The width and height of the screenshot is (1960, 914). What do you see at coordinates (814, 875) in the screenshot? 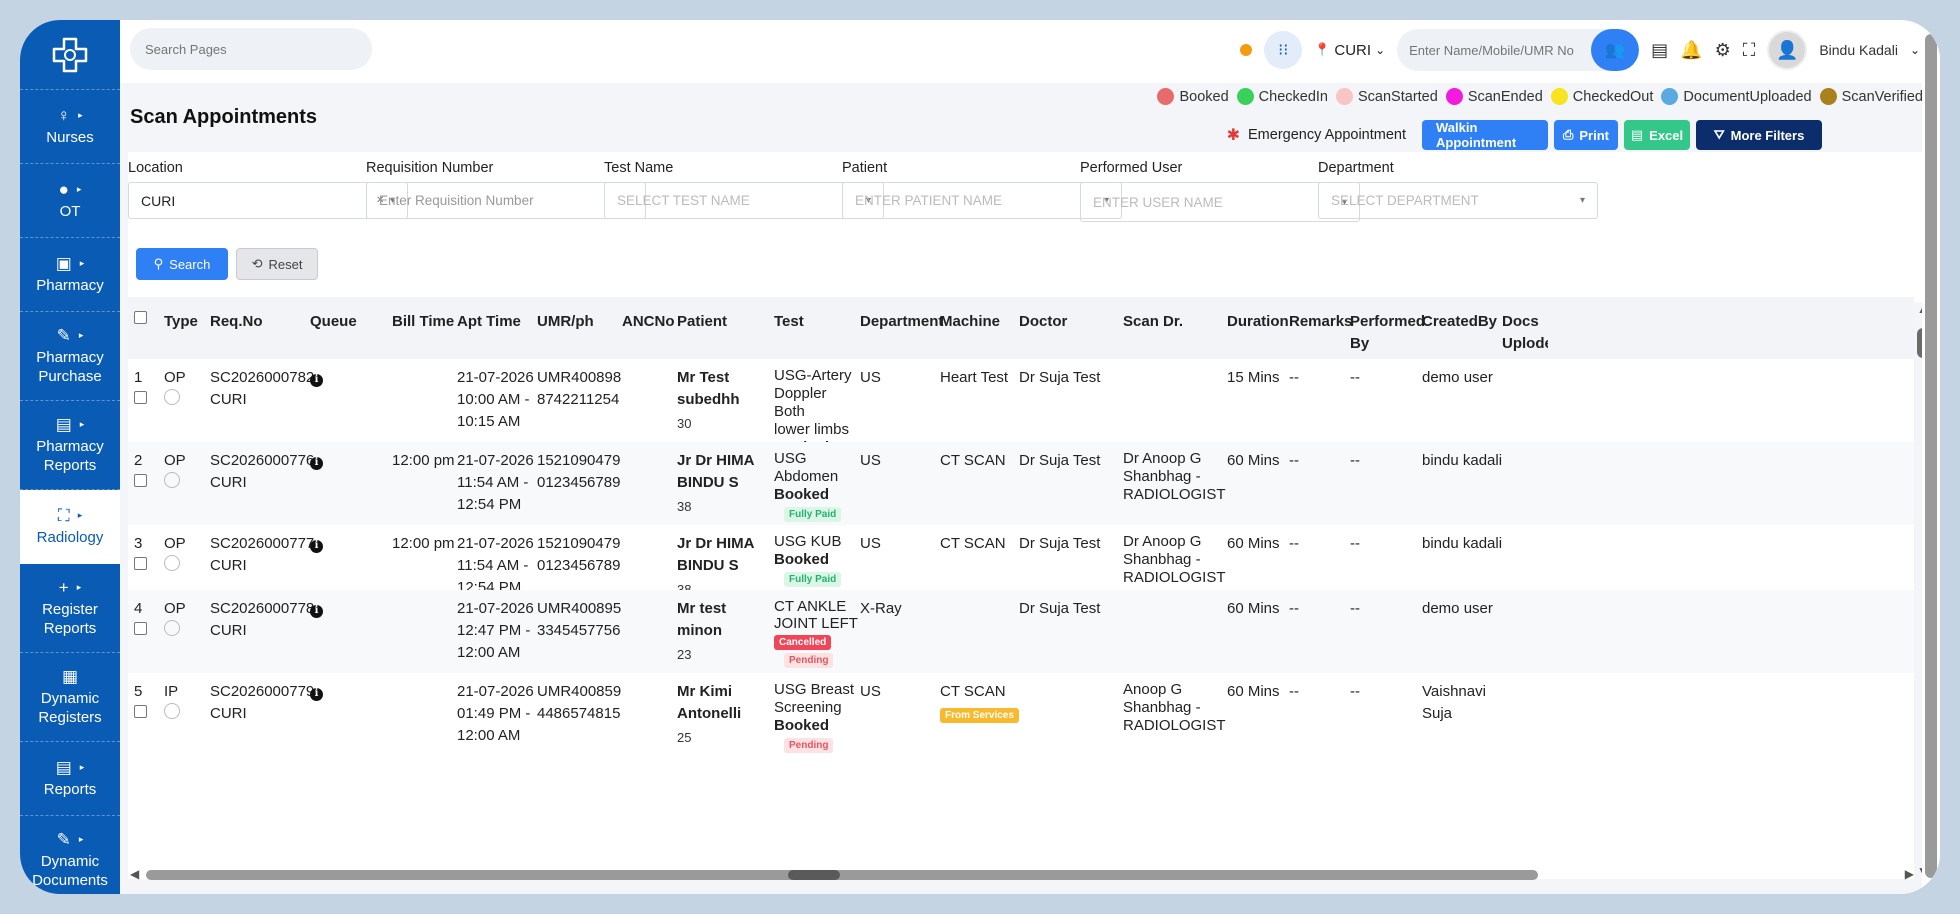
I see `horizontal-scroll-grip` at bounding box center [814, 875].